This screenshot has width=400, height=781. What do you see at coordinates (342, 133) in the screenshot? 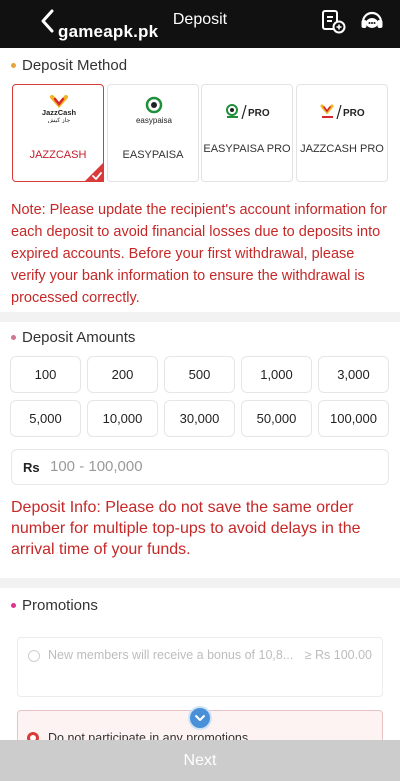
I see `method-card-jazzcash-pro: PRO JAZZCASH PRO` at bounding box center [342, 133].